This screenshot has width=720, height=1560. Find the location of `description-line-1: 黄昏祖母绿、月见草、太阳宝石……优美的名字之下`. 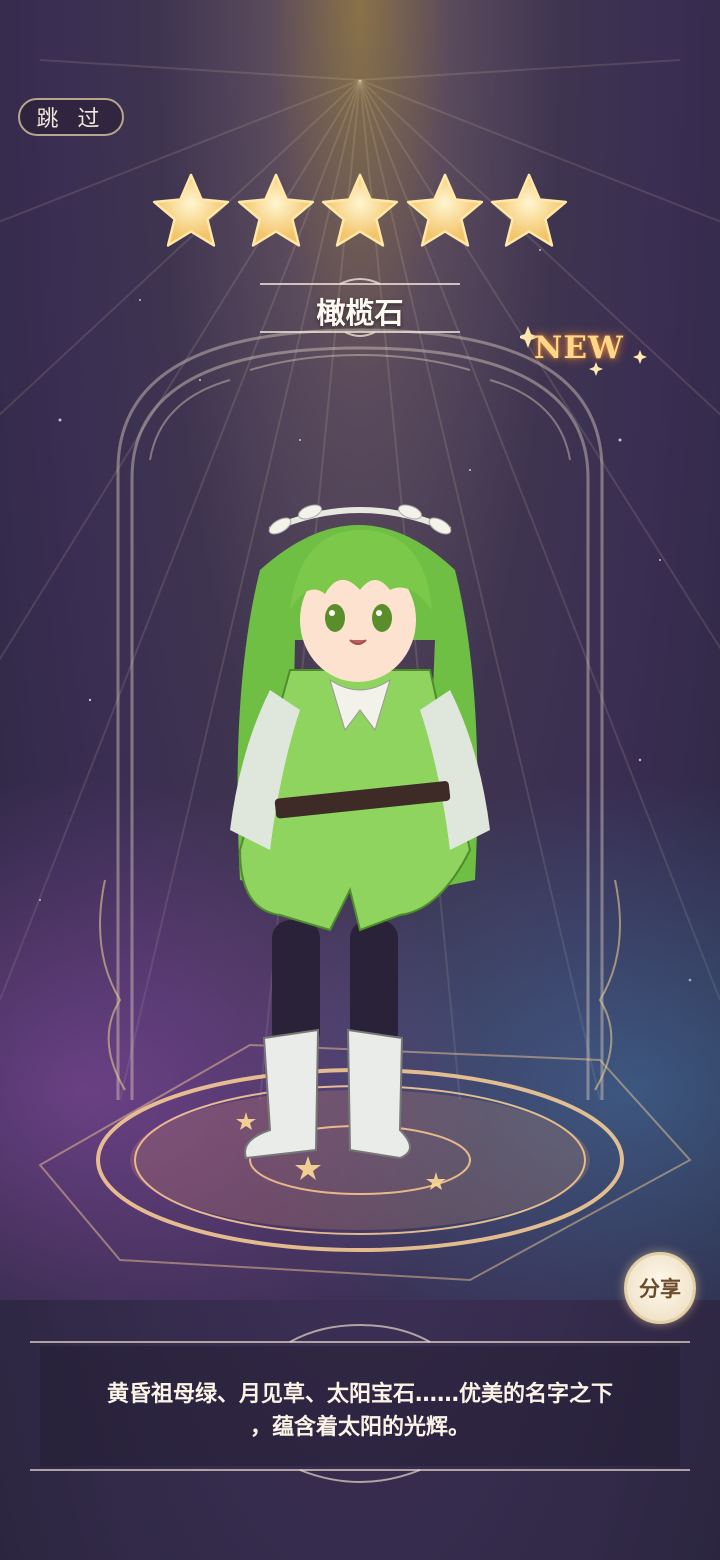

description-line-1: 黄昏祖母绿、月见草、太阳宝石……优美的名字之下 is located at coordinates (359, 1394).